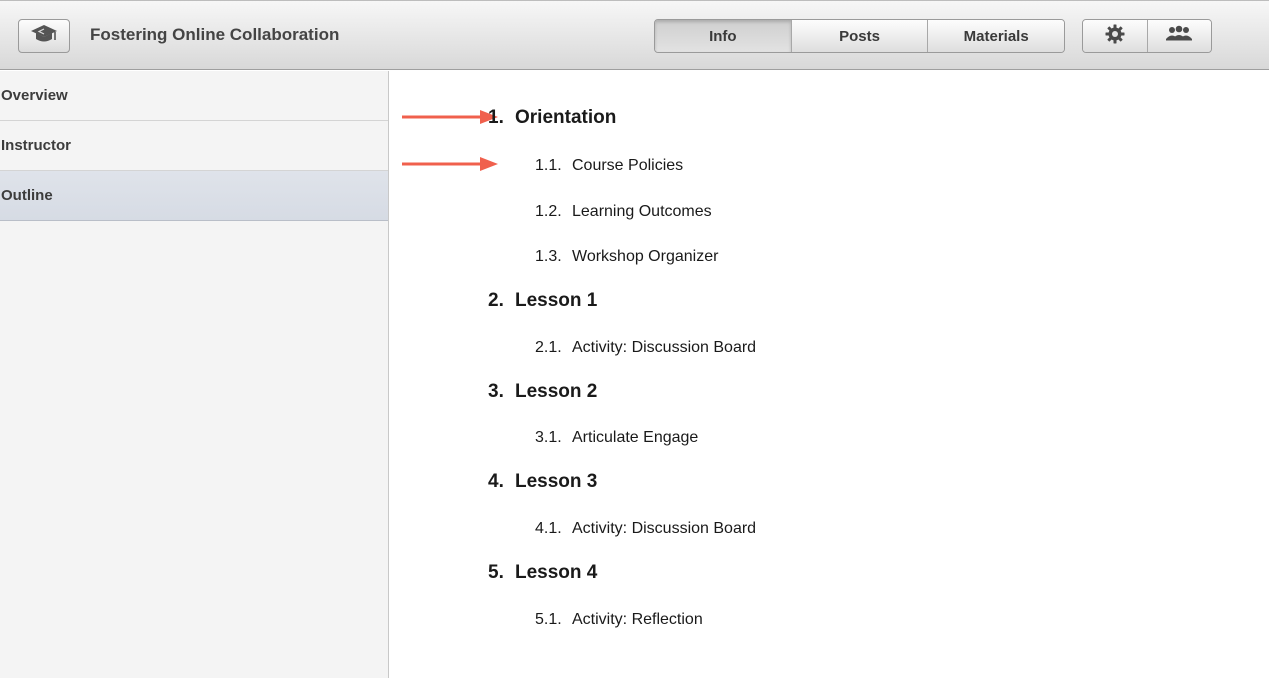 This screenshot has height=678, width=1269. Describe the element at coordinates (628, 165) in the screenshot. I see `item-title: Course Policies` at that location.